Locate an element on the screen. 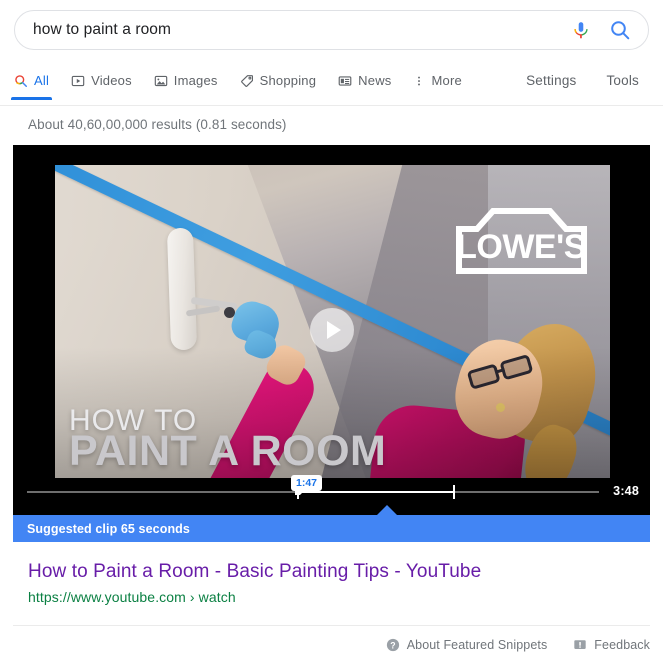 The image size is (663, 660). play-triangle is located at coordinates (333, 330).